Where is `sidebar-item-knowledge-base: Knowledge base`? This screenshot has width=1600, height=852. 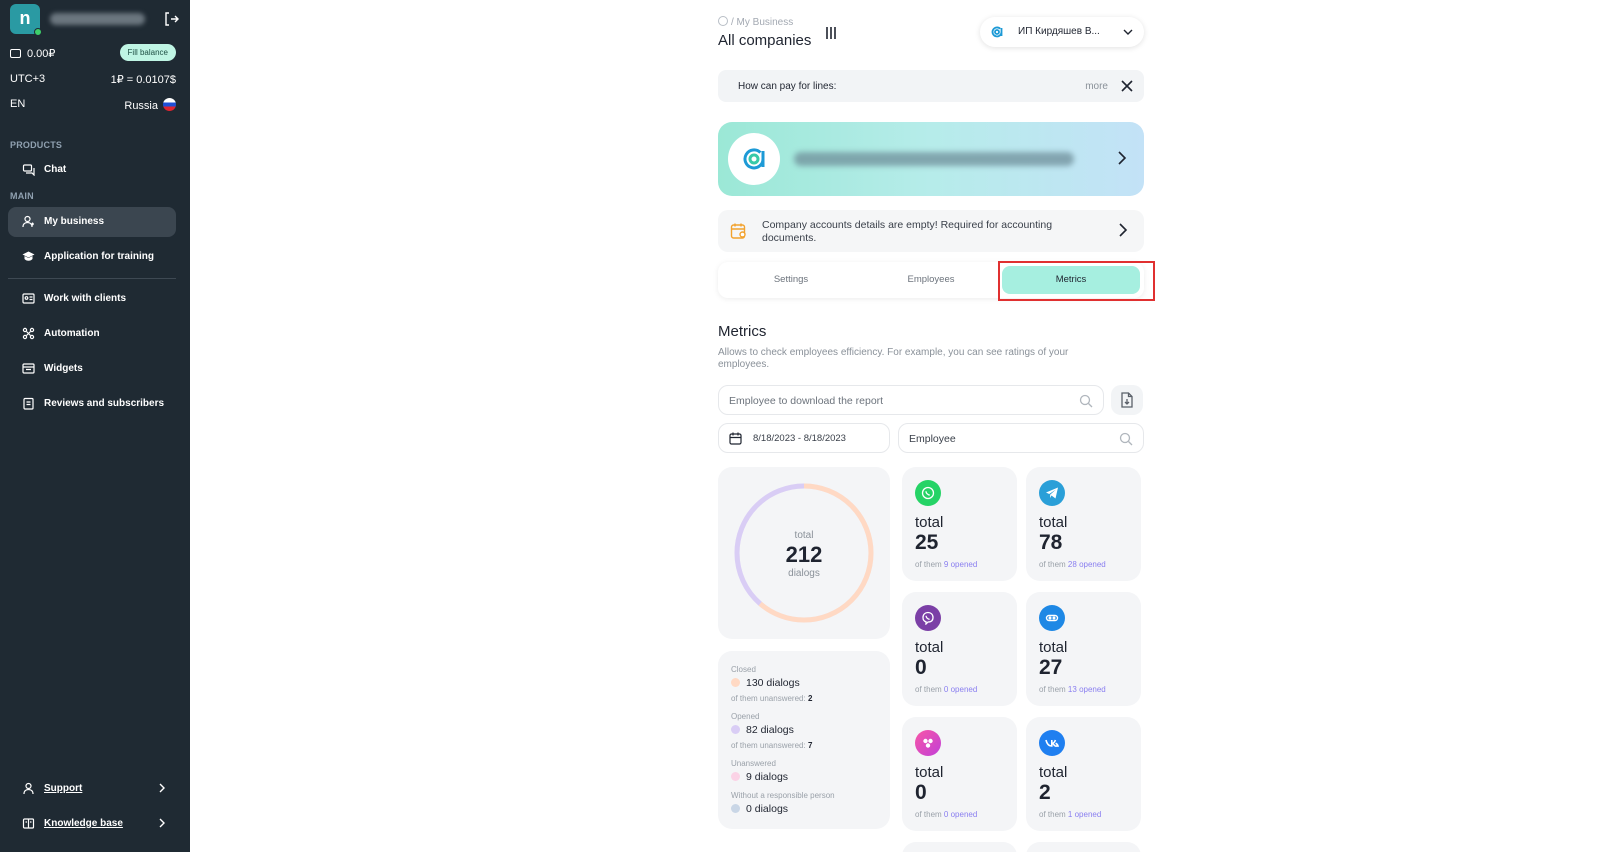
sidebar-item-knowledge-base: Knowledge base is located at coordinates (92, 824).